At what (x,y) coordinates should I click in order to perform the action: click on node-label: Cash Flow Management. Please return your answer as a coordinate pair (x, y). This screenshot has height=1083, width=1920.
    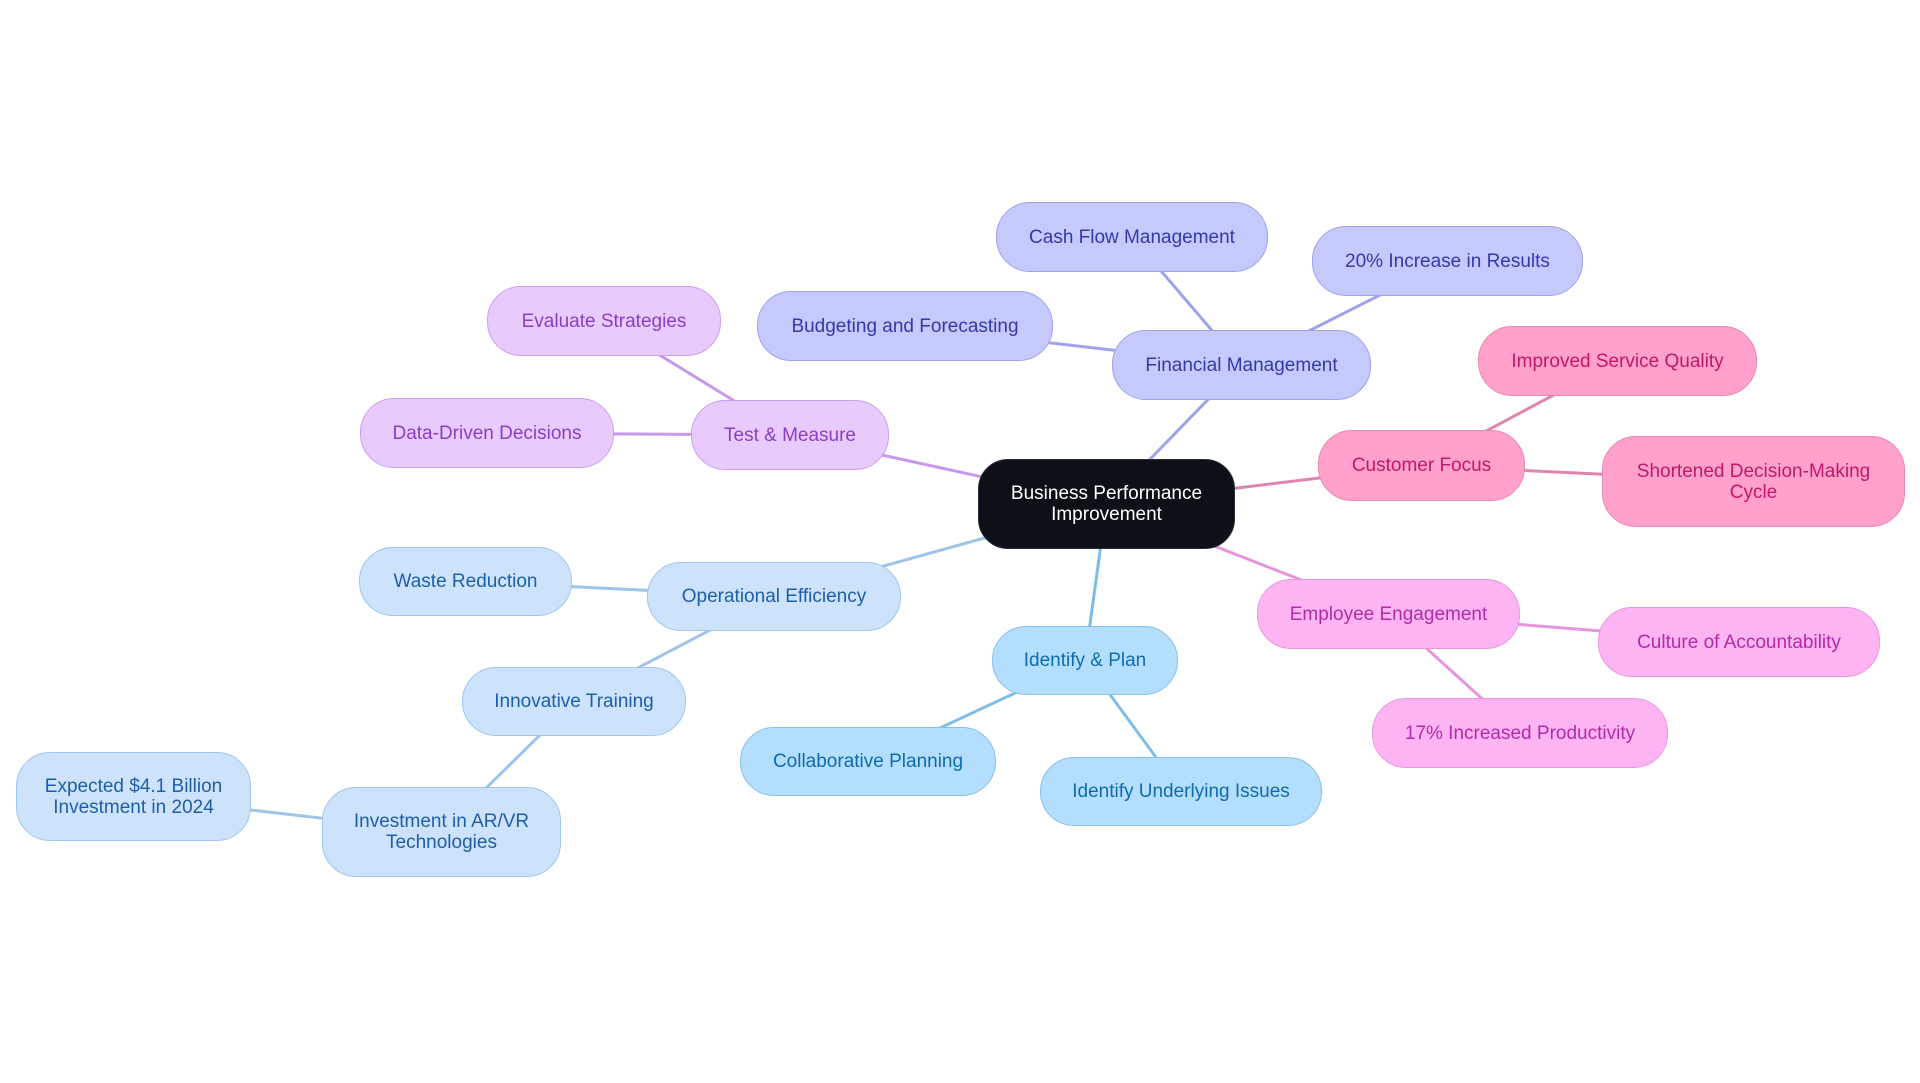
    Looking at the image, I should click on (1132, 237).